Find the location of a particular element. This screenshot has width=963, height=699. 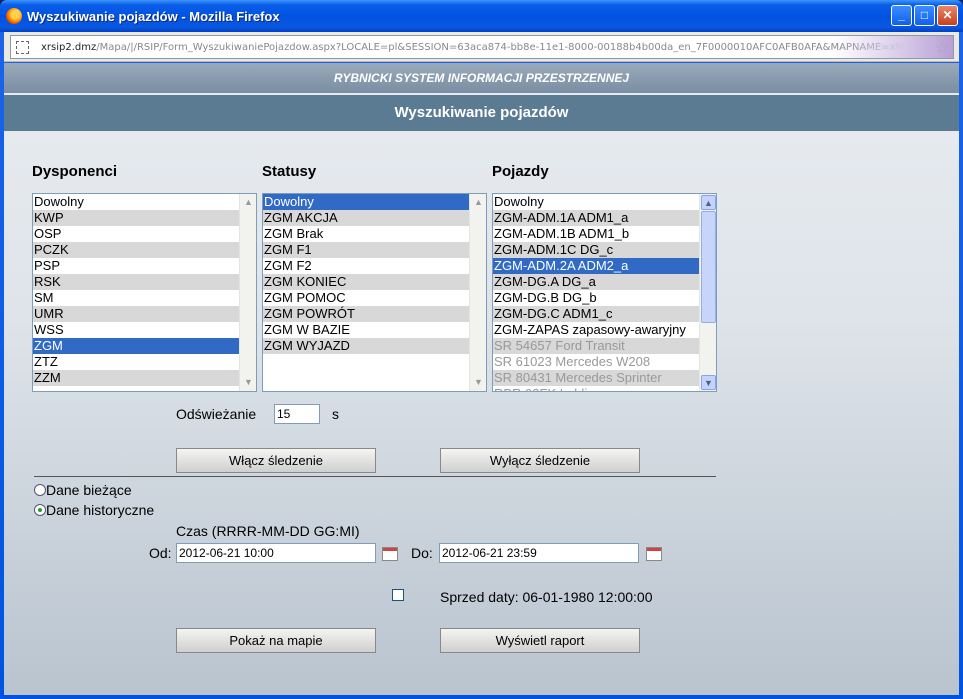

system-header: RYBNICKI SYSTEM INFORMACJI PRZESTRZENNEJ is located at coordinates (481, 78).